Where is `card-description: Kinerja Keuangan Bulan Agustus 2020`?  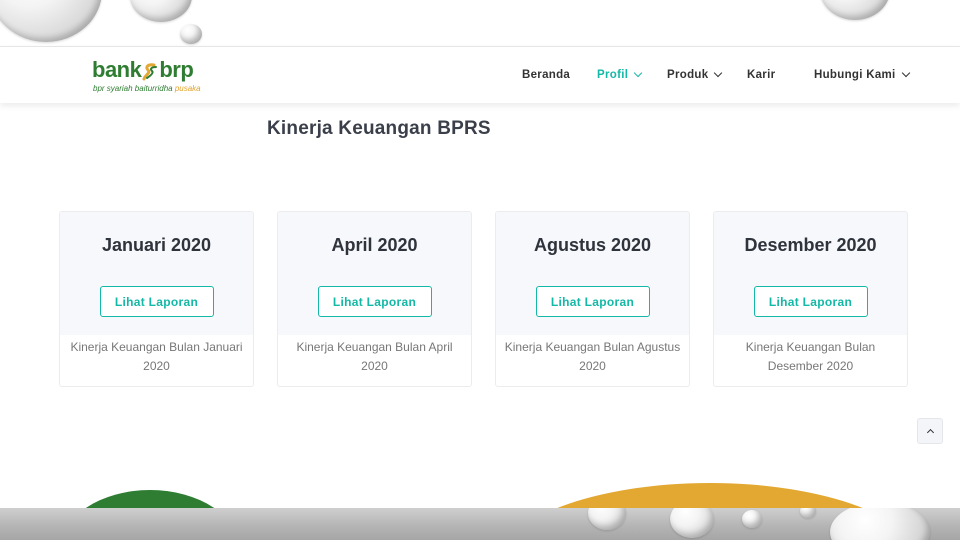 card-description: Kinerja Keuangan Bulan Agustus 2020 is located at coordinates (592, 356).